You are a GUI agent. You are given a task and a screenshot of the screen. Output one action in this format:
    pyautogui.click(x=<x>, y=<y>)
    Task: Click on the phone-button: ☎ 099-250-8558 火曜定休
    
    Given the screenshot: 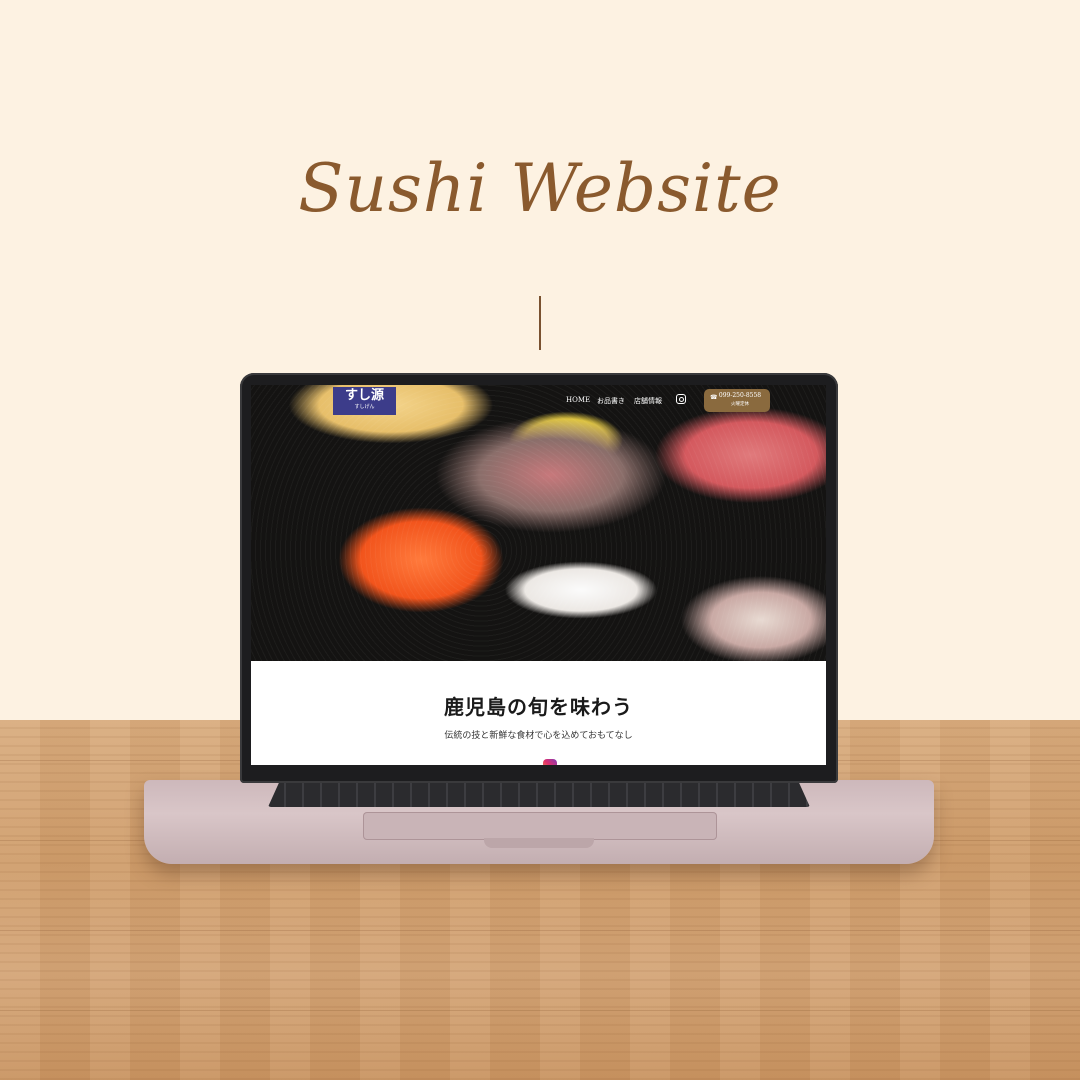 What is the action you would take?
    pyautogui.click(x=737, y=400)
    